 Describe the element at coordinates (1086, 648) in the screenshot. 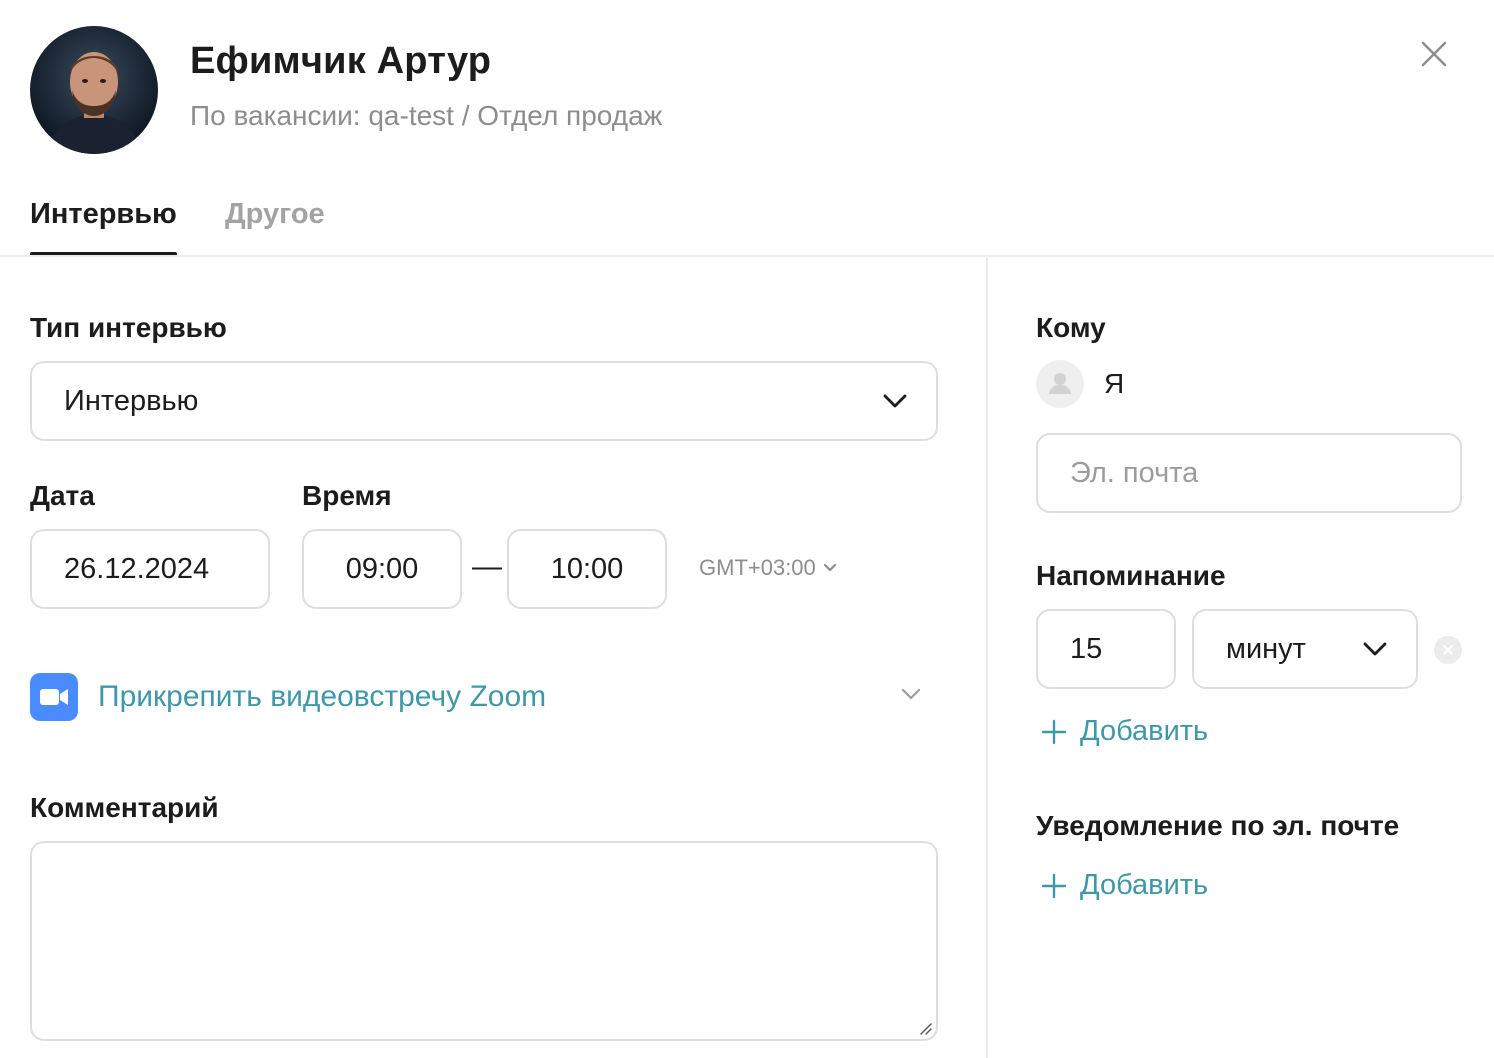

I see `reminder-amount-value: 15` at that location.